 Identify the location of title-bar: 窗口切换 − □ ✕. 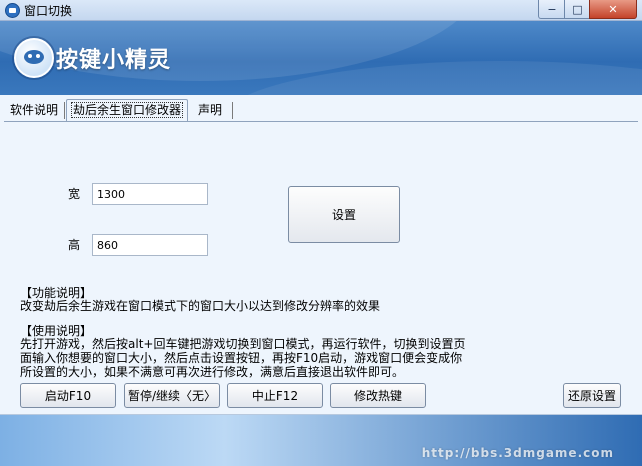
(321, 10).